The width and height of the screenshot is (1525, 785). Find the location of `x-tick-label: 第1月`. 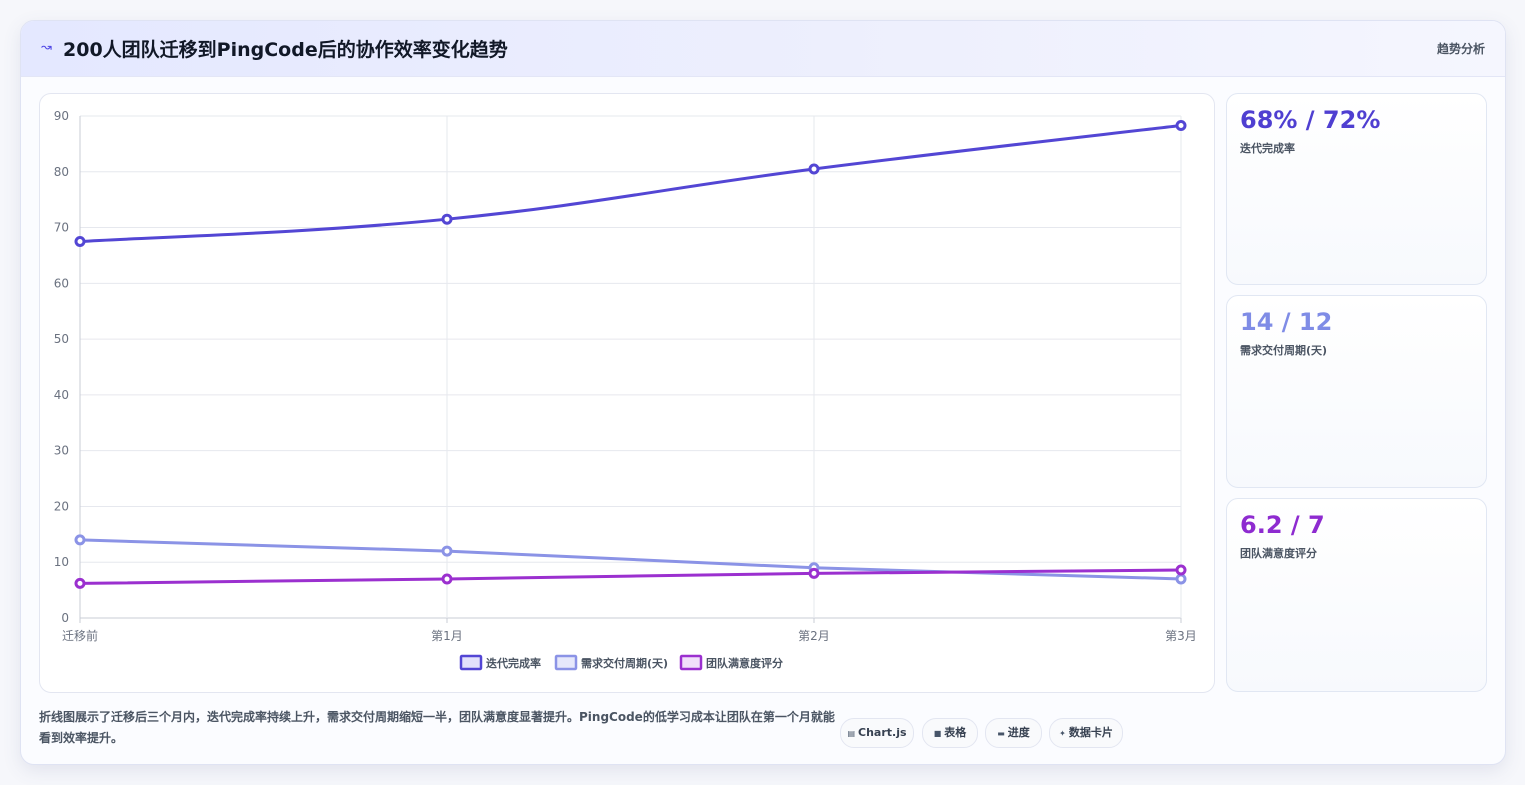

x-tick-label: 第1月 is located at coordinates (447, 636).